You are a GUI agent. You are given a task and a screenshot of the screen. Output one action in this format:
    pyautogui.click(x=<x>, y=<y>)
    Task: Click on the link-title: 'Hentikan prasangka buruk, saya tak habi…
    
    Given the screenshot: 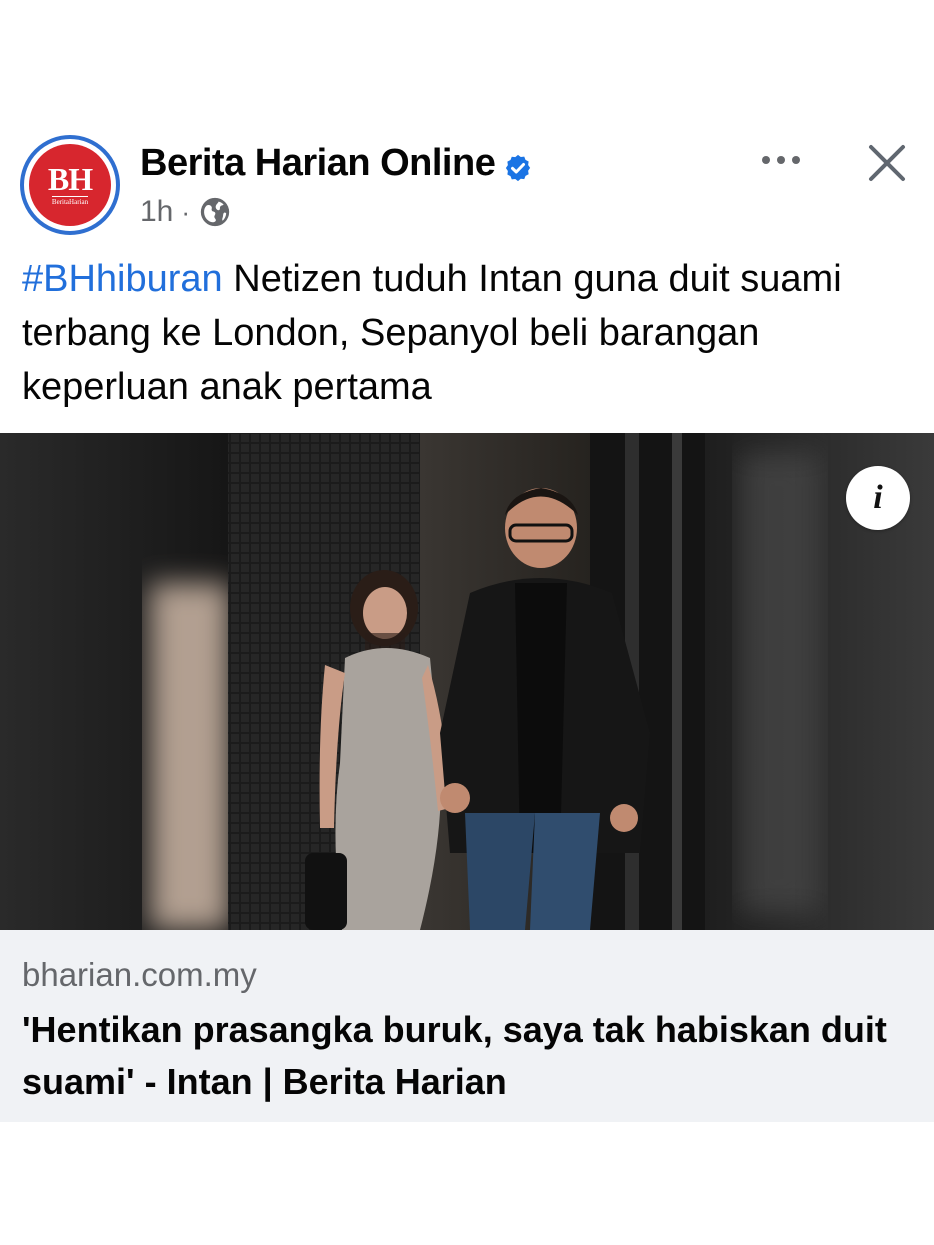 What is the action you would take?
    pyautogui.click(x=454, y=1055)
    